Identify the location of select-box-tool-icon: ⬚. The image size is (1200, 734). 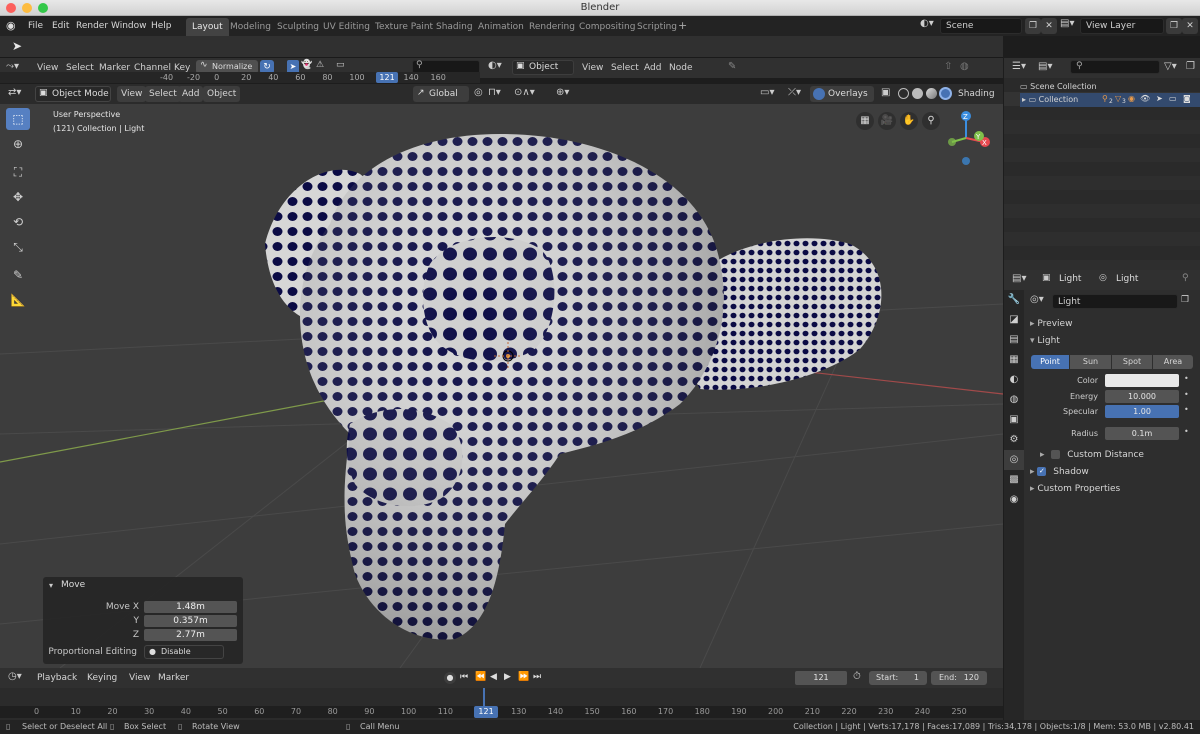
(18, 119).